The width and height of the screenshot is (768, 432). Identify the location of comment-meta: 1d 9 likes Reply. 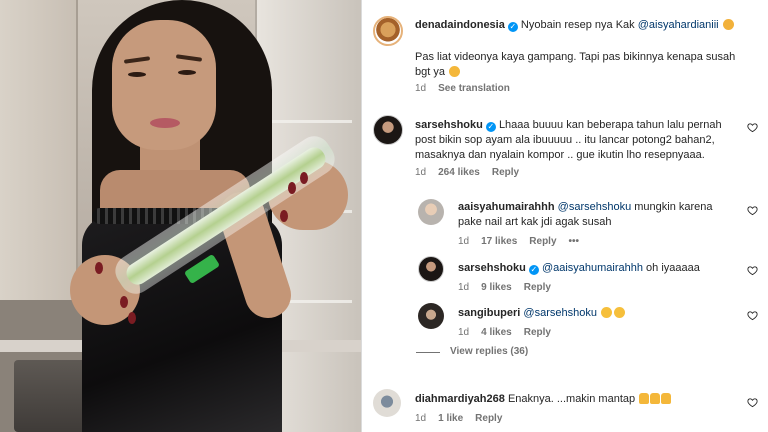
(510, 287).